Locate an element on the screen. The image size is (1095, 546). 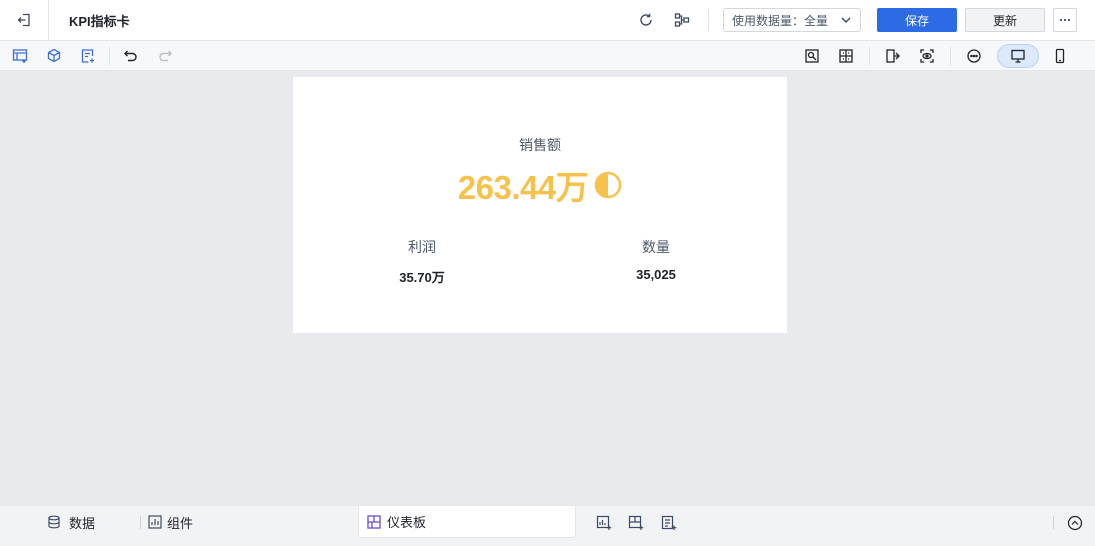
bar-chart-icon is located at coordinates (155, 522).